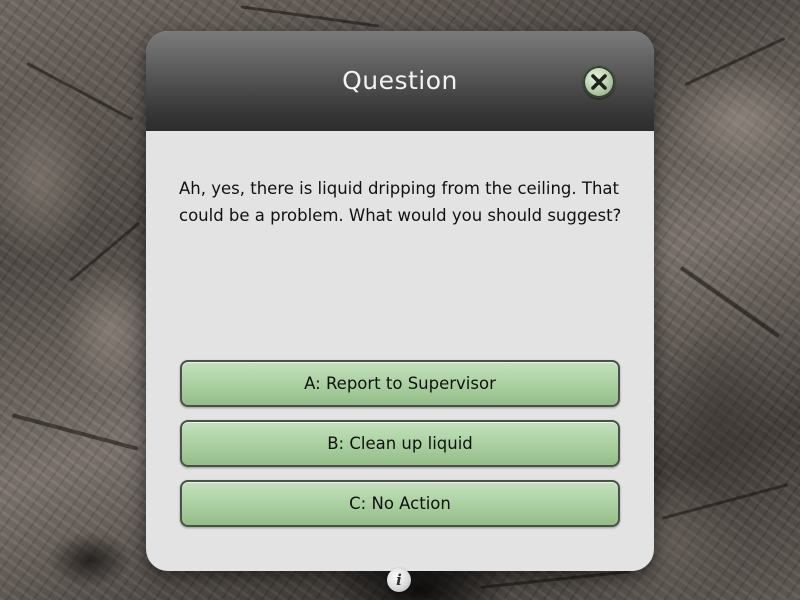 This screenshot has height=600, width=800. Describe the element at coordinates (400, 443) in the screenshot. I see `answer-b-button: B: Clean up liquid` at that location.